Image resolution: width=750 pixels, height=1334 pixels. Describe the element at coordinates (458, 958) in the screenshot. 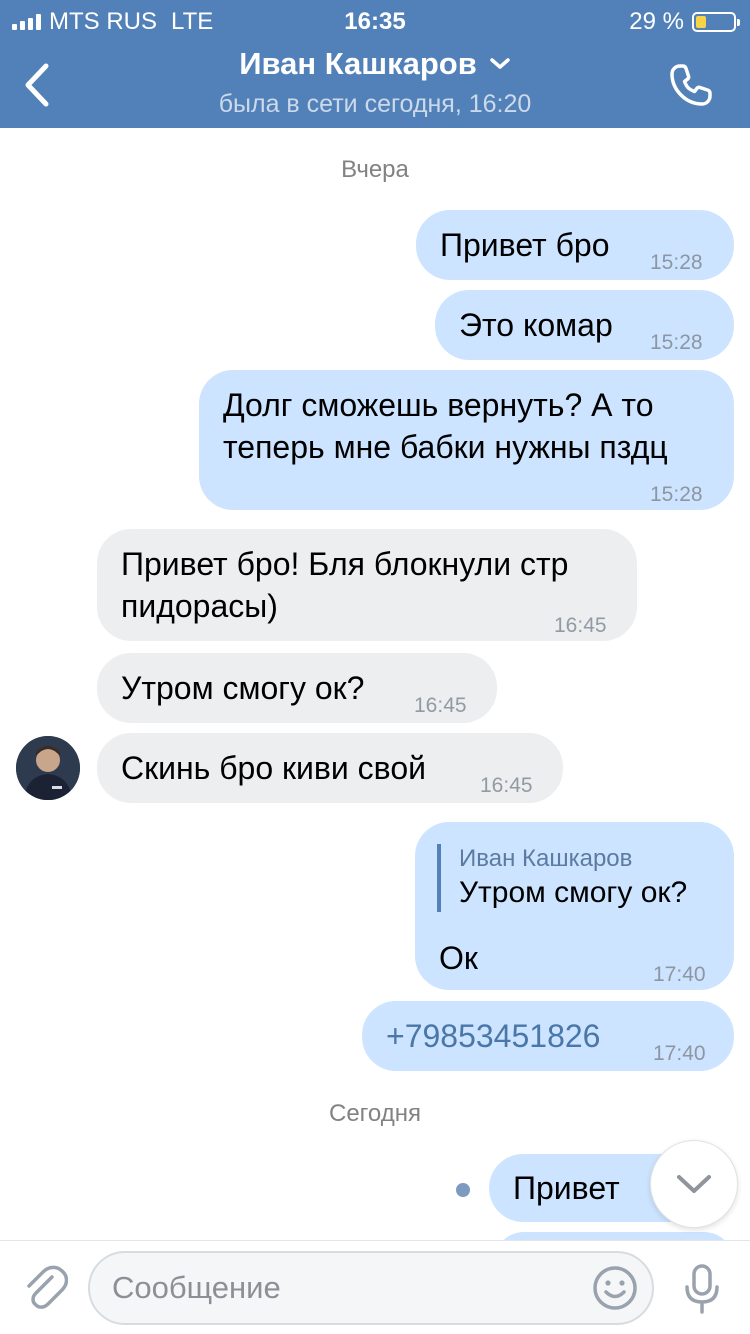

I see `message-text: Ок` at that location.